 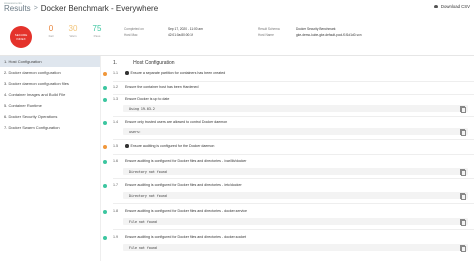 I want to click on pass-stat: 75 Pass, so click(x=97, y=31).